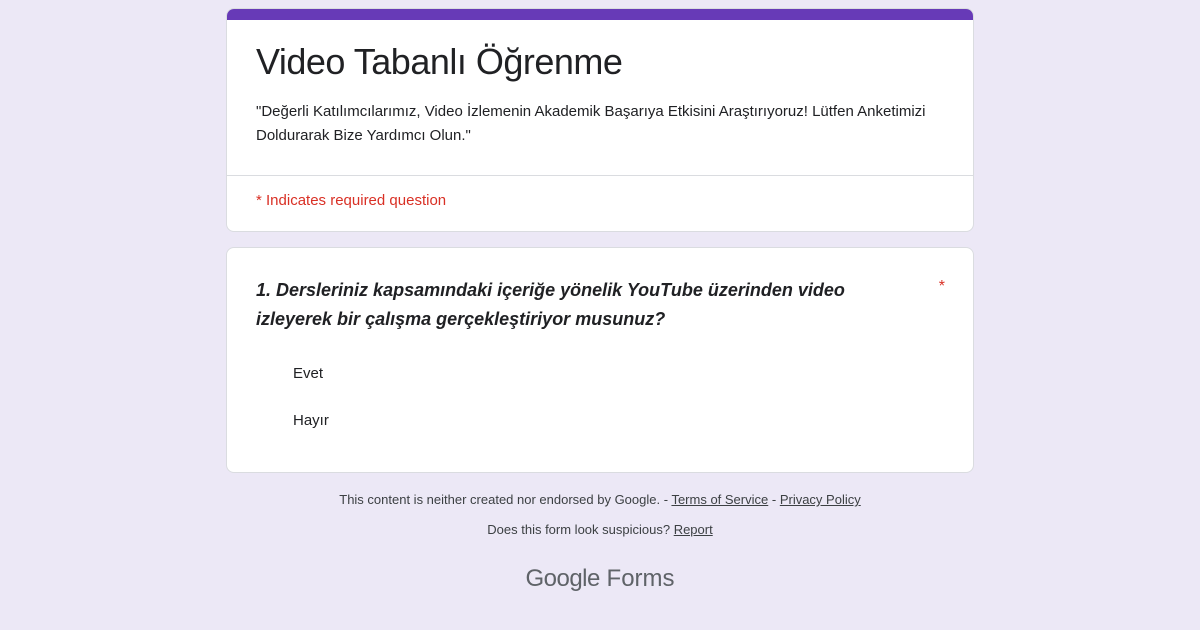  Describe the element at coordinates (600, 14) in the screenshot. I see `form-accent-bar` at that location.